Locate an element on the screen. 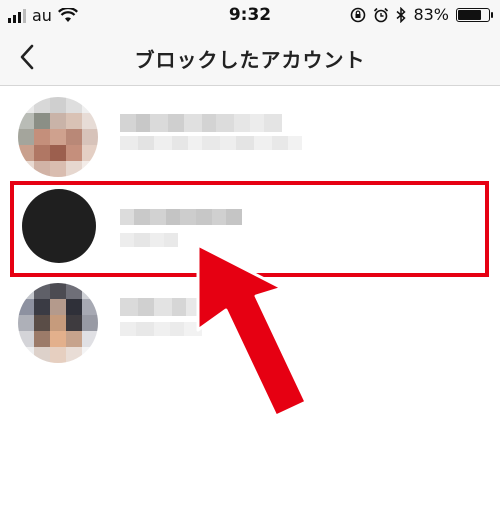 This screenshot has width=500, height=510. red-arrow-icon is located at coordinates (252, 330).